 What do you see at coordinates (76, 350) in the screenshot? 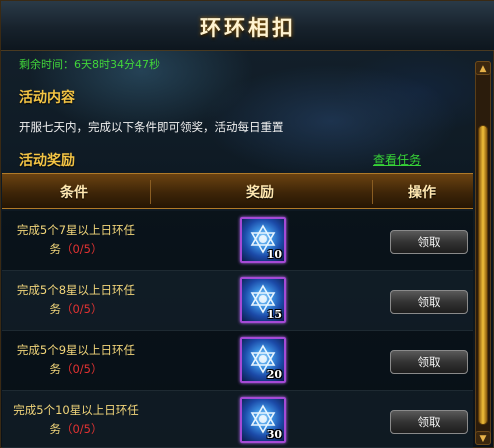
I see `condition-text: 完成5个9星以上日环任` at bounding box center [76, 350].